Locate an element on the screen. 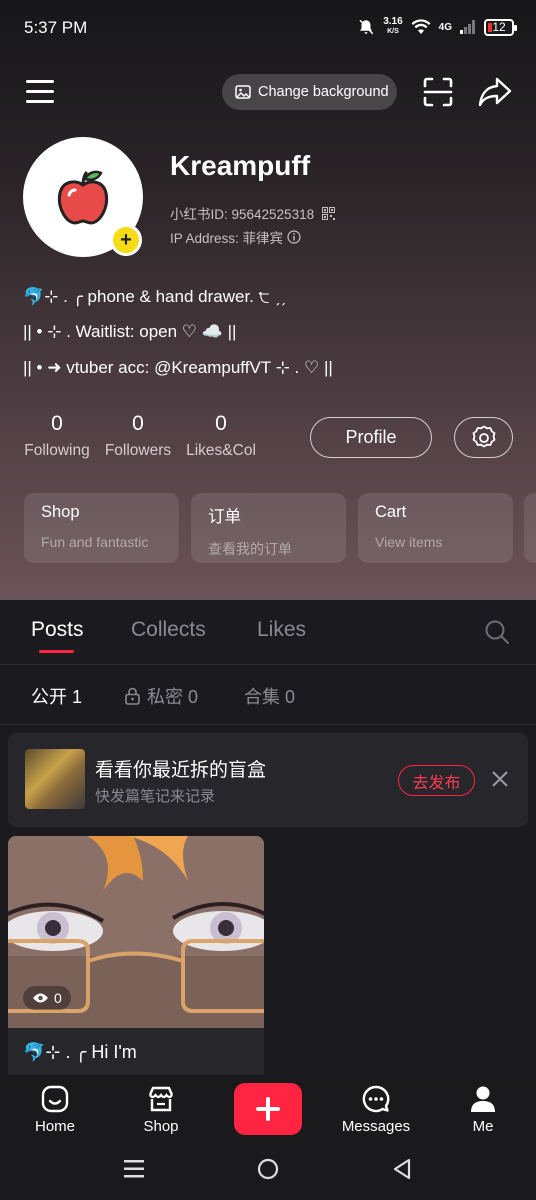 This screenshot has width=536, height=1200. user-id: 小红书ID: 95642525318 is located at coordinates (253, 213).